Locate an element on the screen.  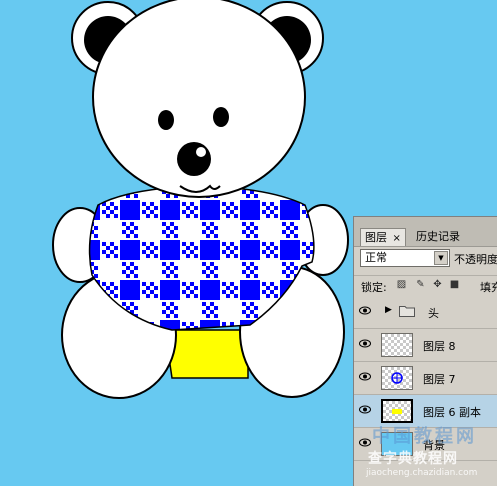
expand-arrow-icon: ▶ is located at coordinates (388, 310).